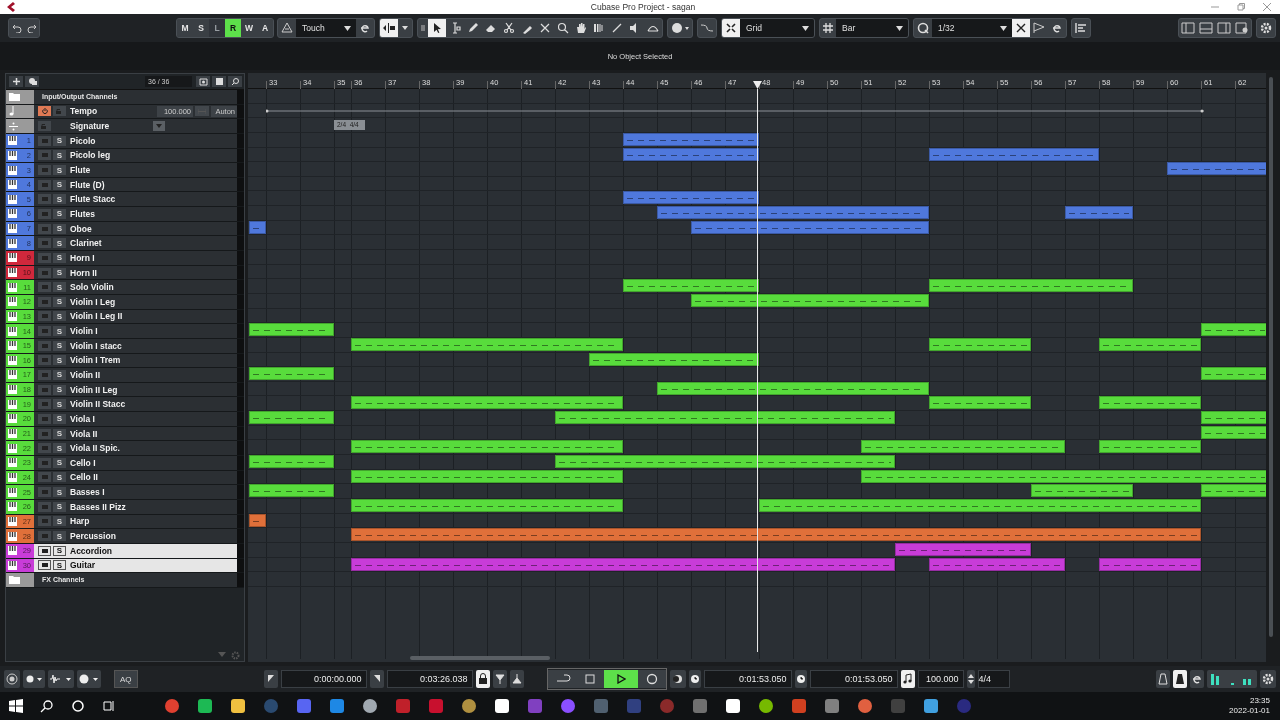 The image size is (1280, 720). What do you see at coordinates (87, 184) in the screenshot?
I see `track-name: Flute (D)` at bounding box center [87, 184].